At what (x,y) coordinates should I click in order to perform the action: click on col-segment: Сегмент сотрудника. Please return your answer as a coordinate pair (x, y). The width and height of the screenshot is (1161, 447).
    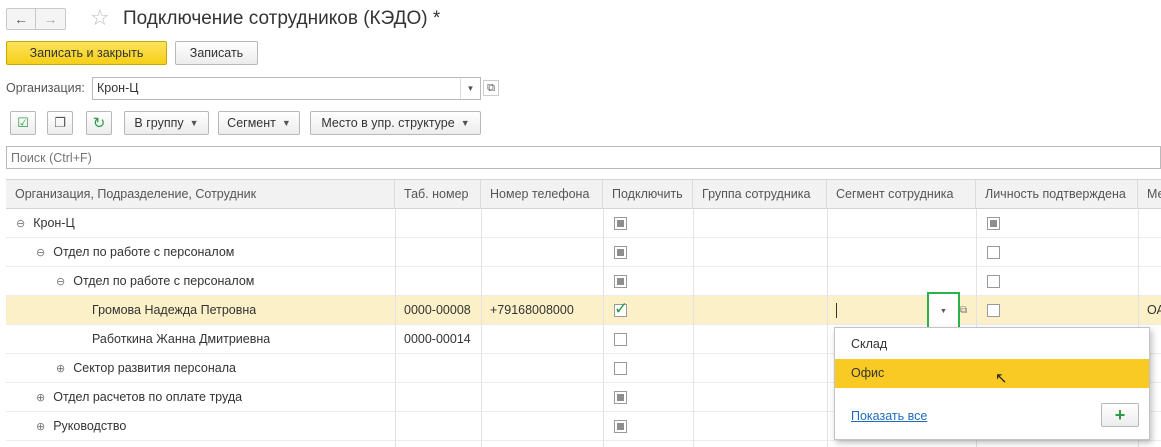
    Looking at the image, I should click on (901, 194).